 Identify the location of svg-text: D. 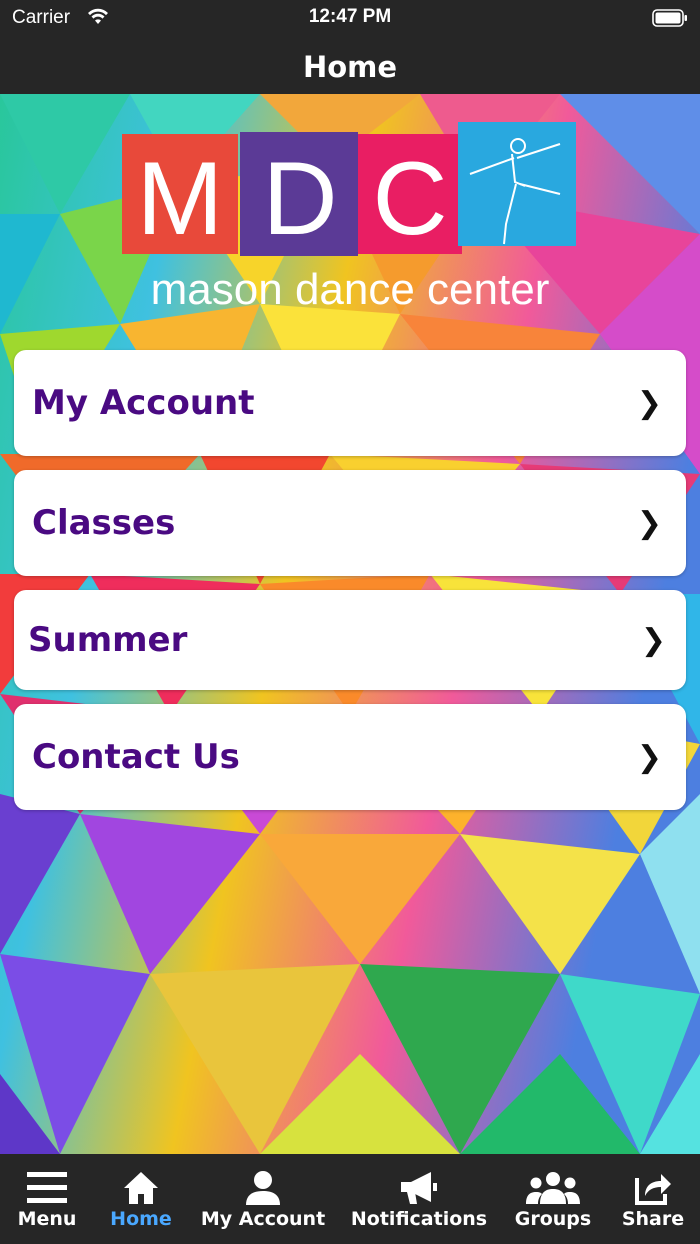
(299, 199).